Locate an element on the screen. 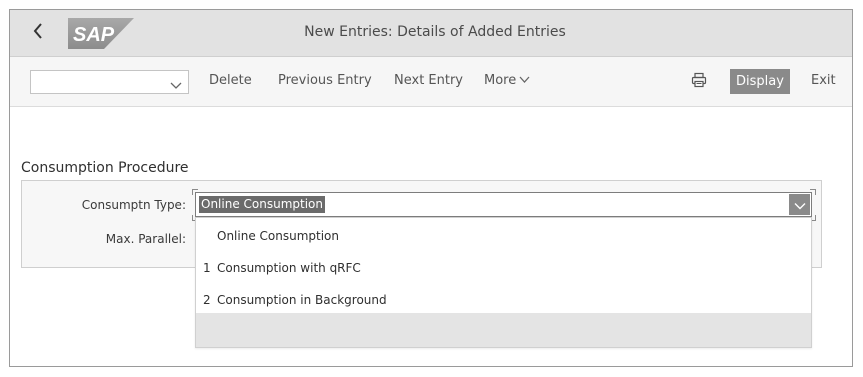  consumption-type-combobox: Online Consumption is located at coordinates (503, 204).